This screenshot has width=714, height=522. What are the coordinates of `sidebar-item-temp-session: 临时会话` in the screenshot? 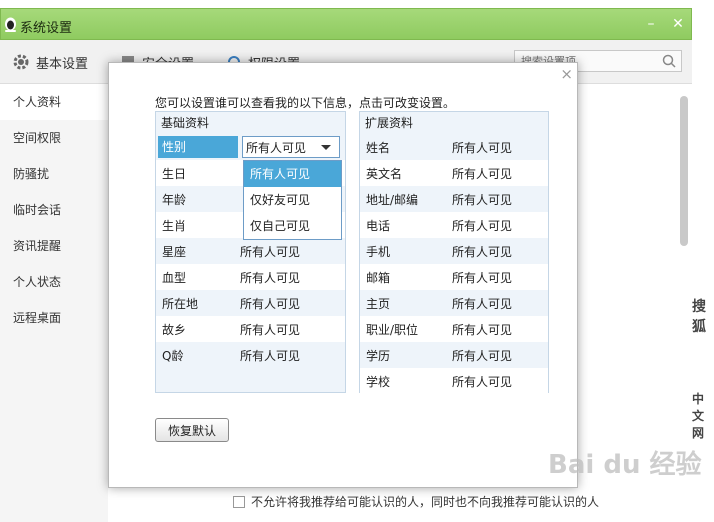 It's located at (54, 210).